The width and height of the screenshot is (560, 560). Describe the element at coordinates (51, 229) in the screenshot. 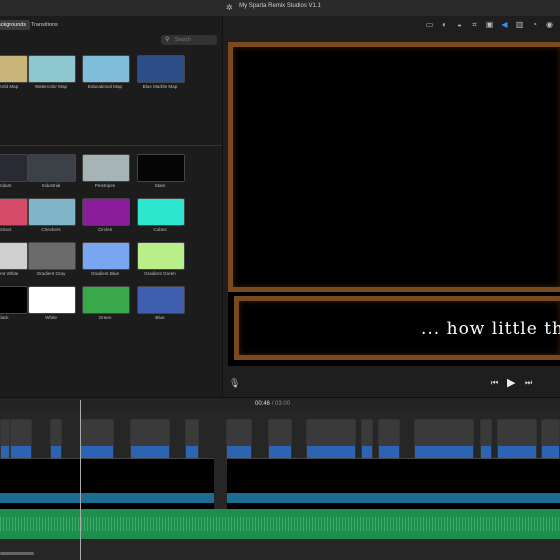

I see `background-label: Checkers` at that location.